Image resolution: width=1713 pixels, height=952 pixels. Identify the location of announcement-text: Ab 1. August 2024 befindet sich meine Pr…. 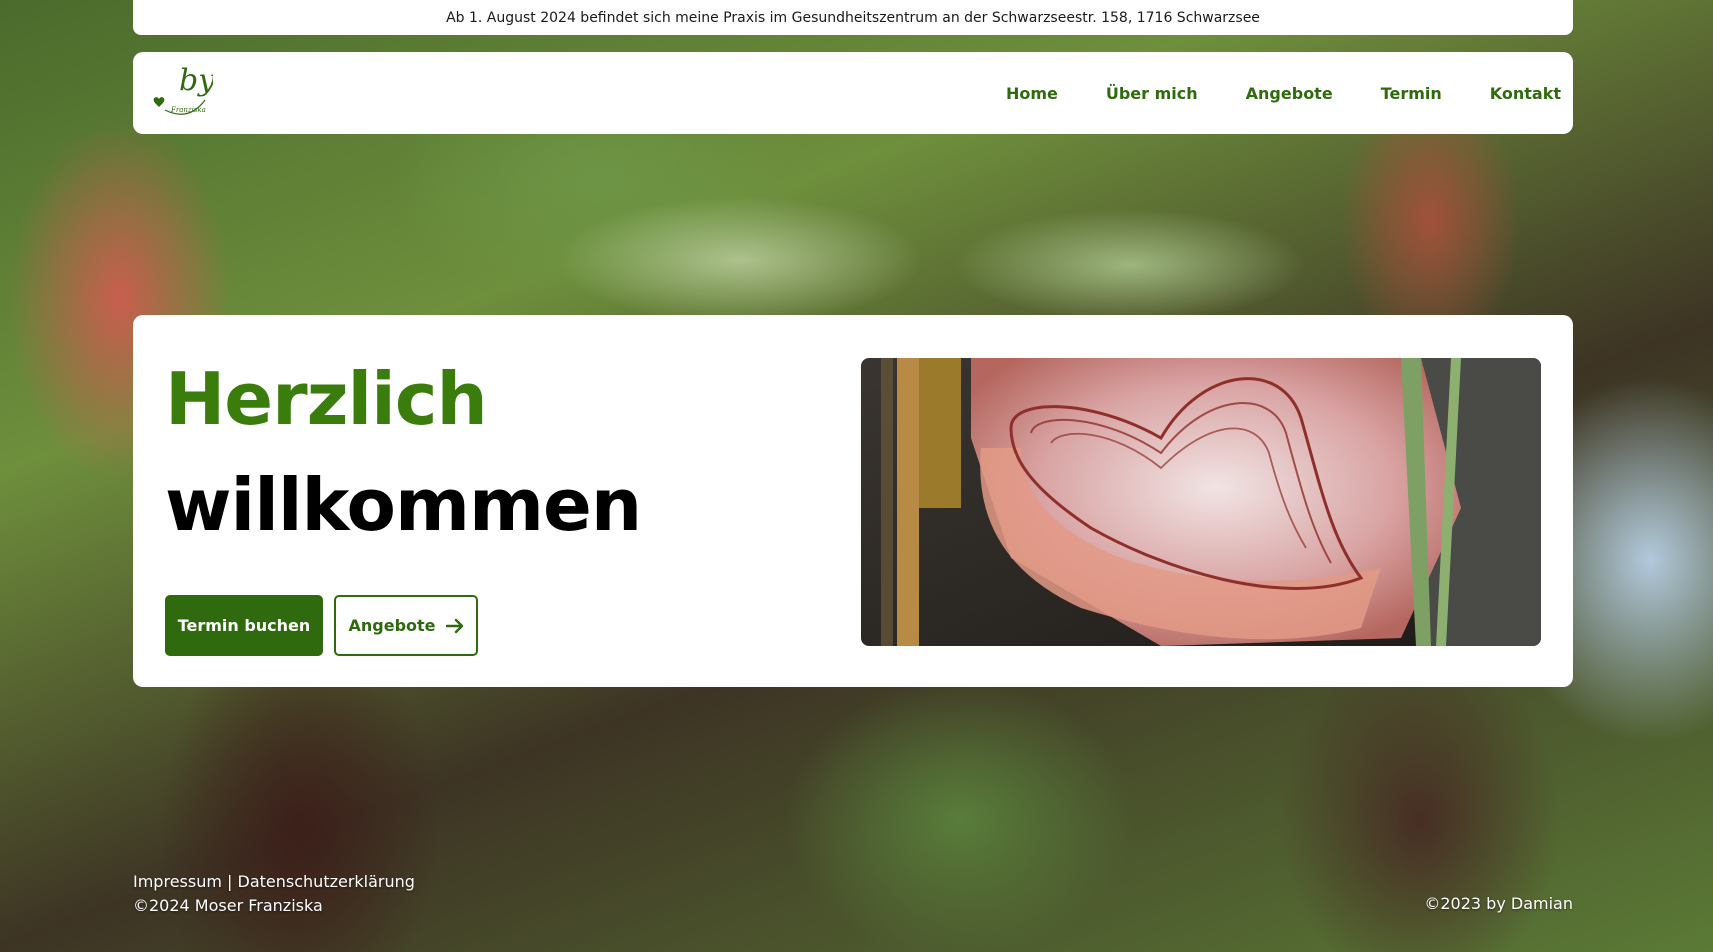
(853, 17).